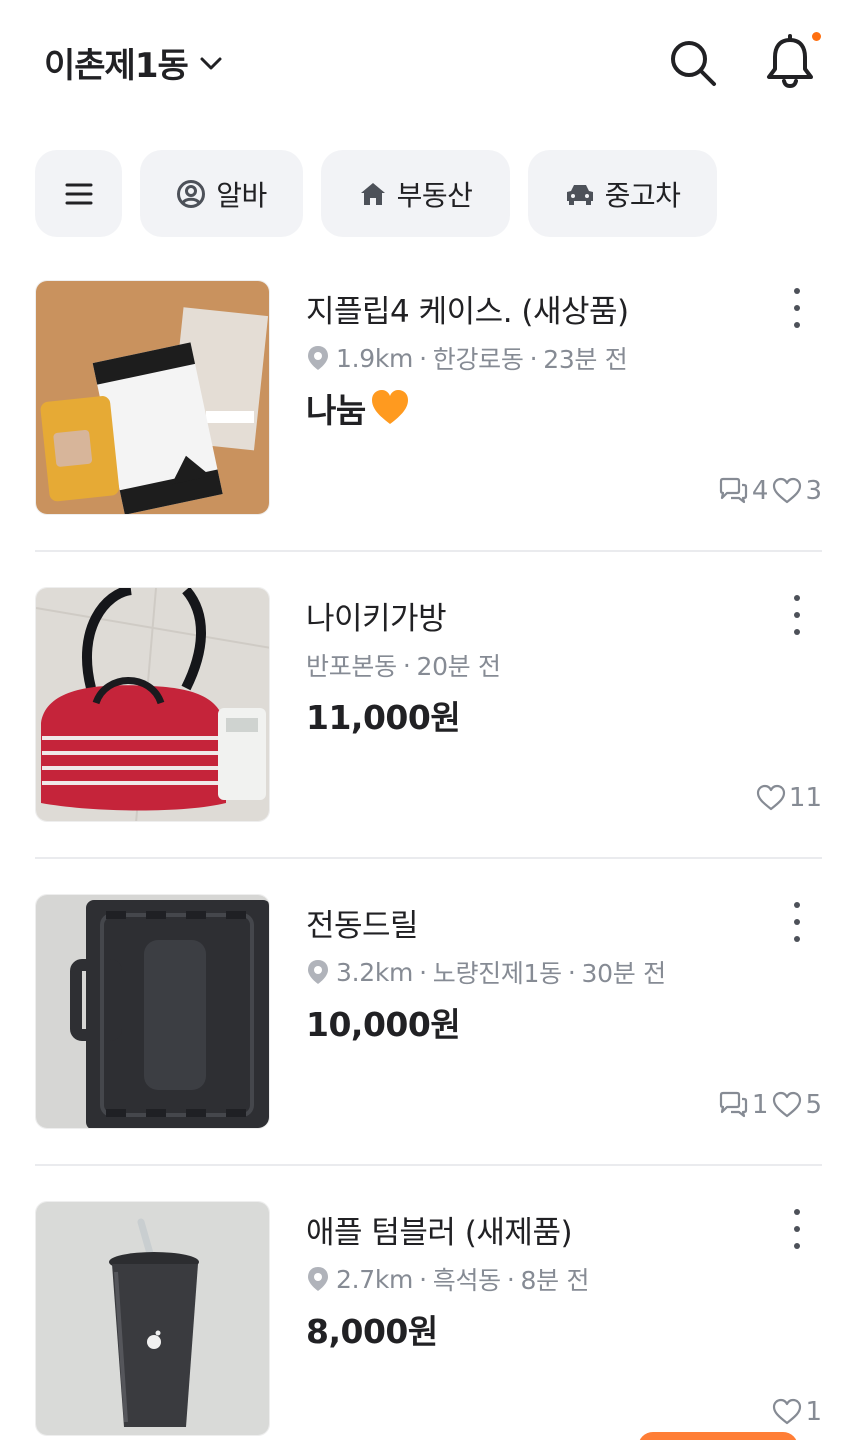 The width and height of the screenshot is (857, 1440). What do you see at coordinates (816, 36) in the screenshot?
I see `notification-dot` at bounding box center [816, 36].